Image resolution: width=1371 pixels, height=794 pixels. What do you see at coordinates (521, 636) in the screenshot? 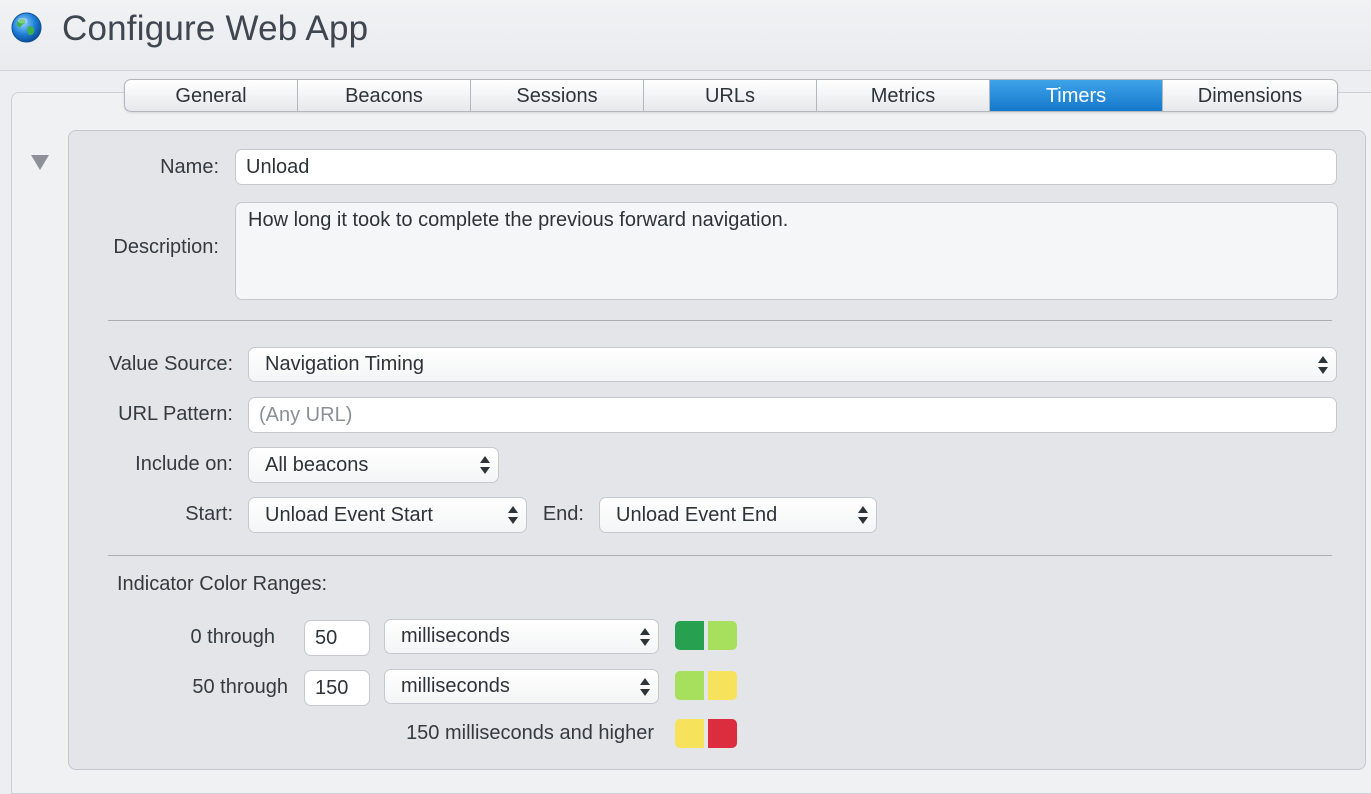
I see `range-1-unit-select: milliseconds` at bounding box center [521, 636].